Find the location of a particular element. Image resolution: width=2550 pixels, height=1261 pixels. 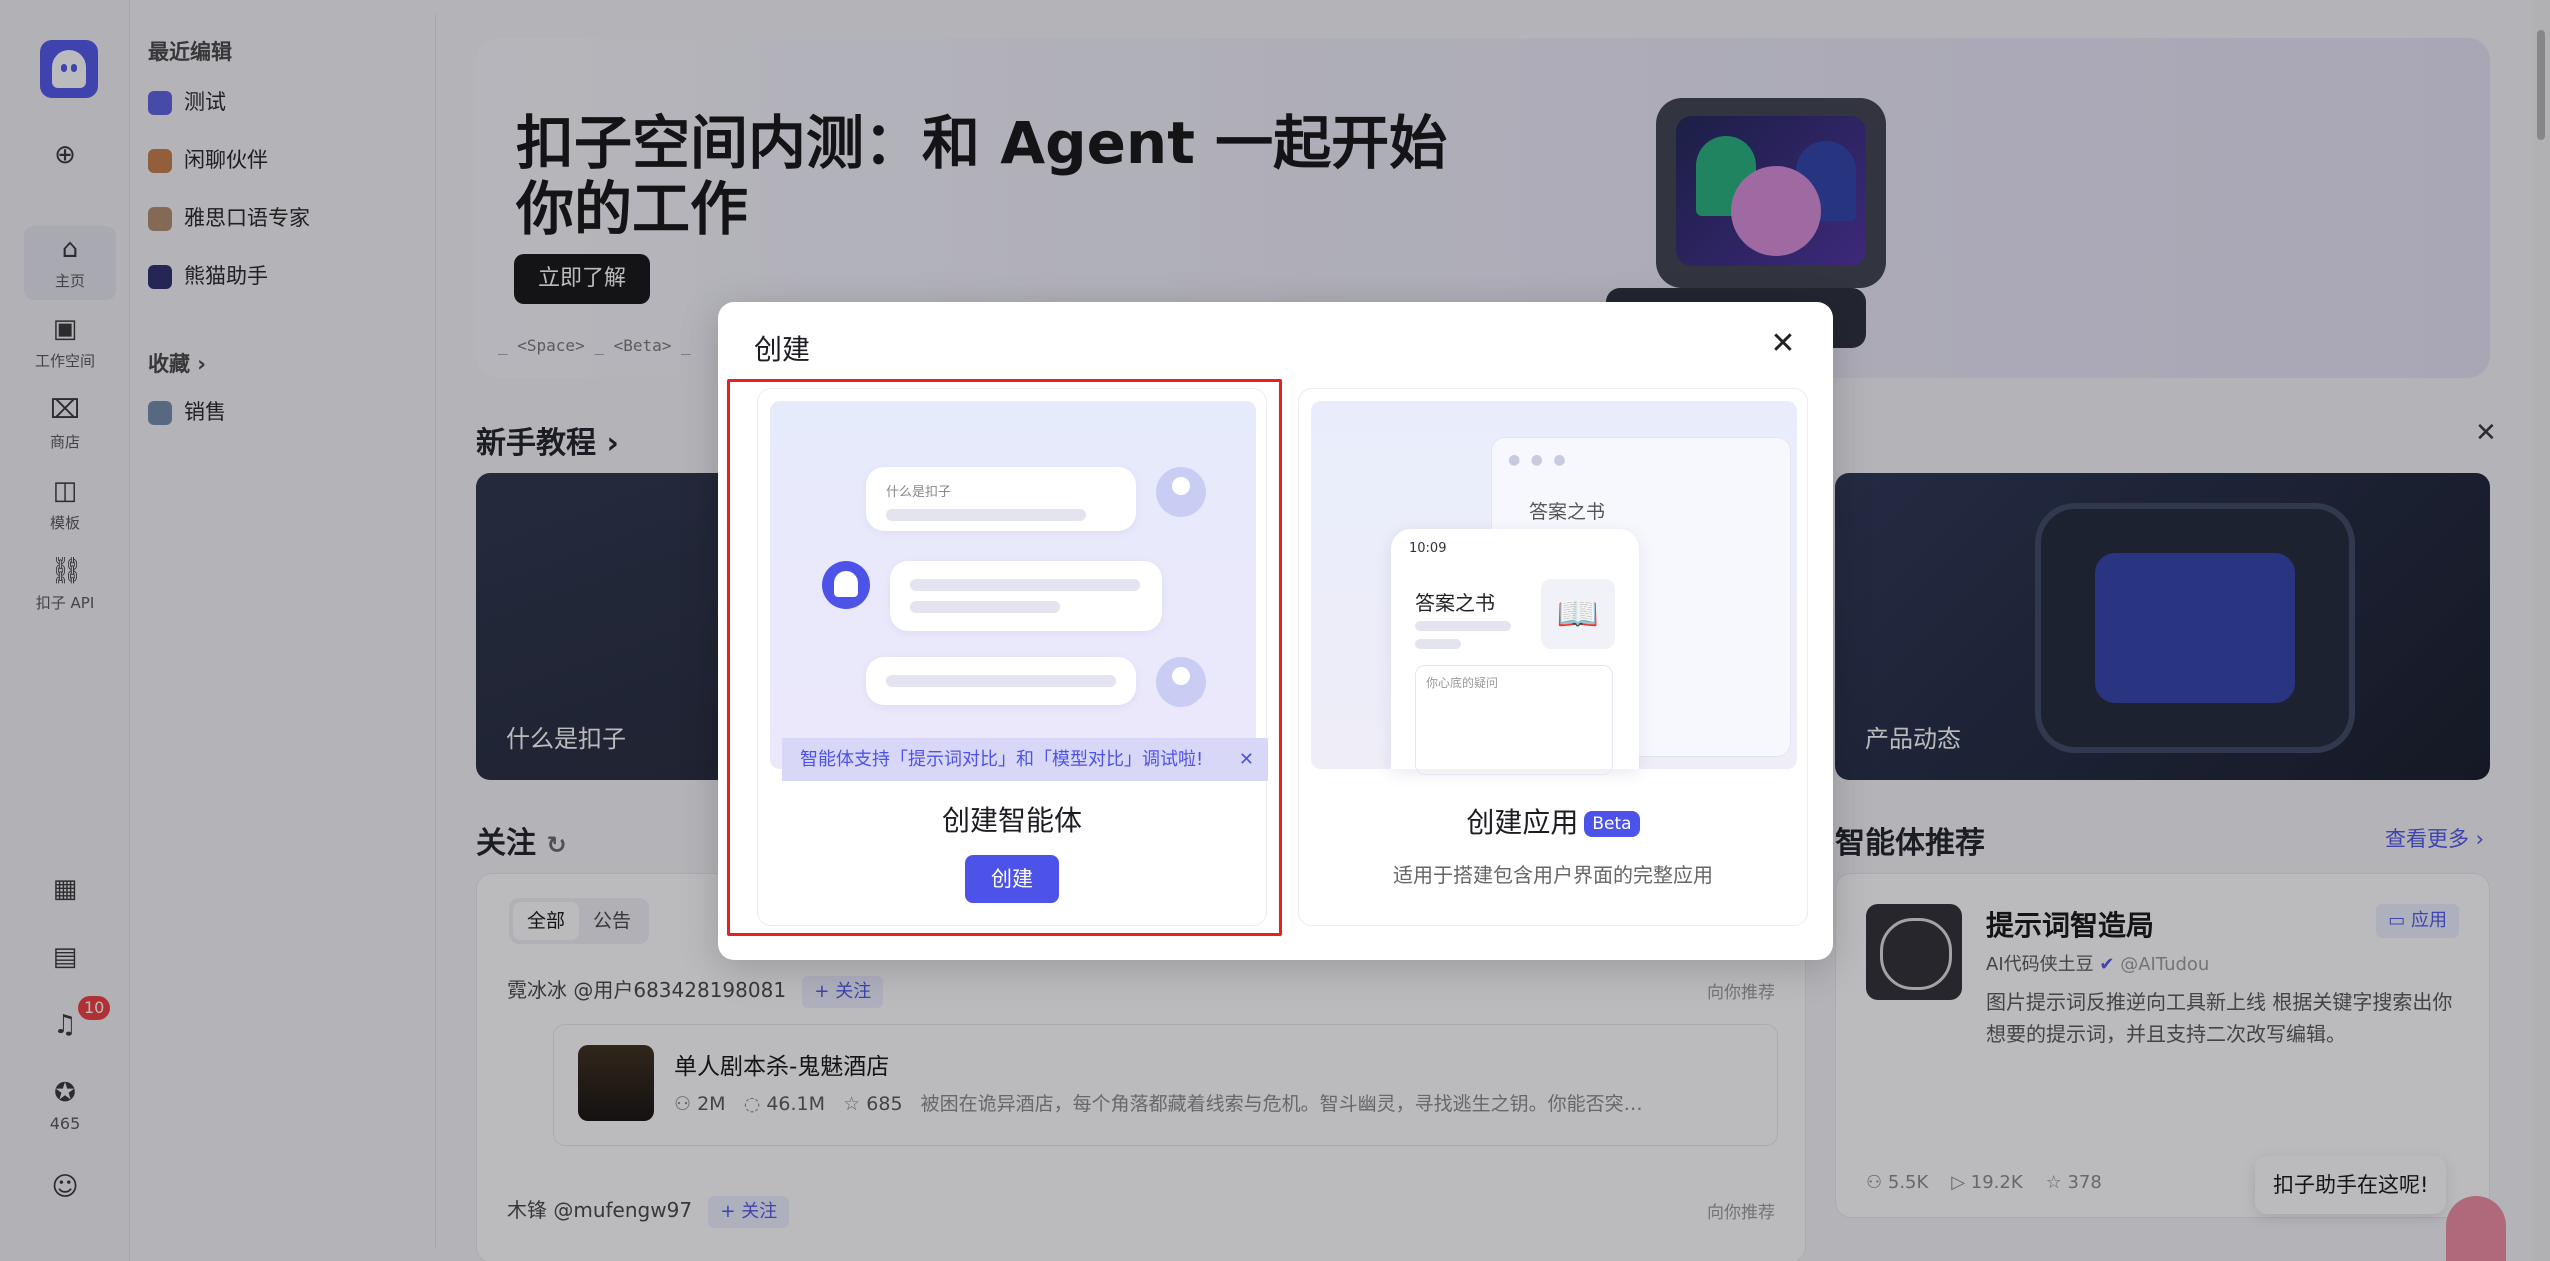

agent-preview: 什么是扣子 智能体支持「提示词对比」和「模型对比」调试啦! ✕ is located at coordinates (1019, 591).